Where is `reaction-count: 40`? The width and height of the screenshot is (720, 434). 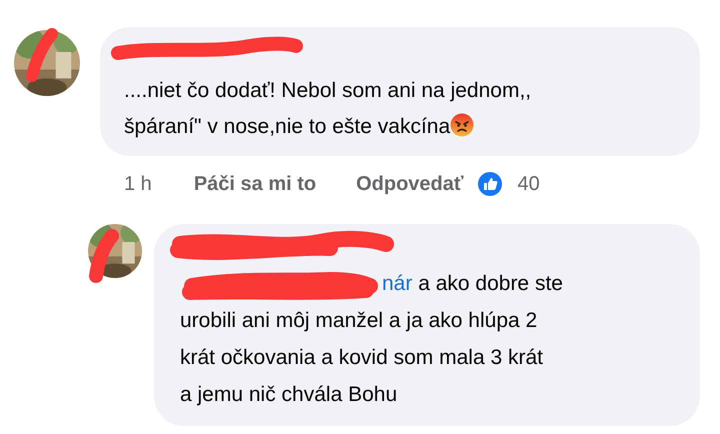
reaction-count: 40 is located at coordinates (528, 184).